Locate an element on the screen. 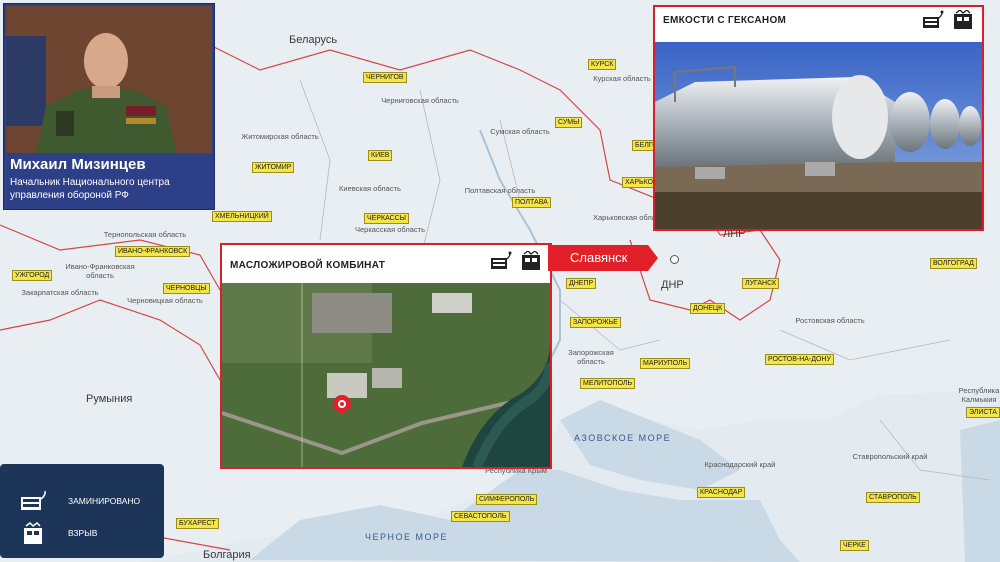  city-tag: УЖГОРОД is located at coordinates (32, 275).